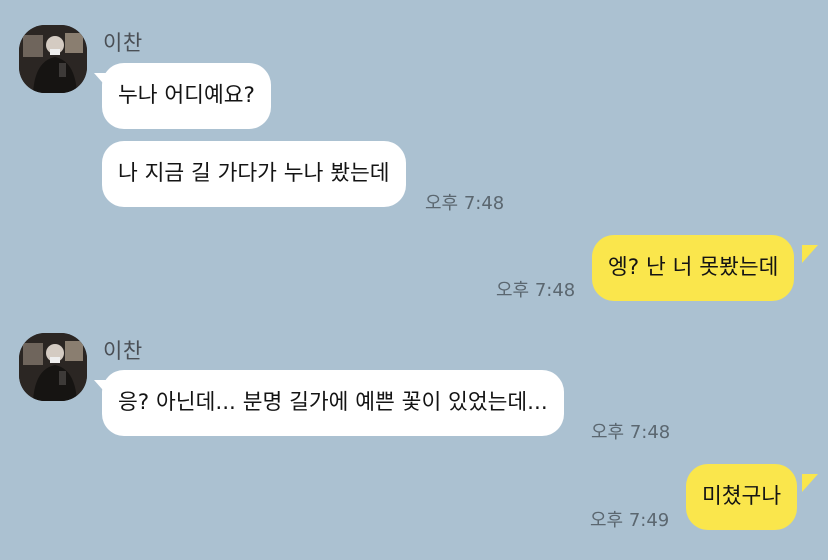 The height and width of the screenshot is (560, 828). What do you see at coordinates (693, 268) in the screenshot?
I see `outgoing-message: 엥? 난 너 못봤는데` at bounding box center [693, 268].